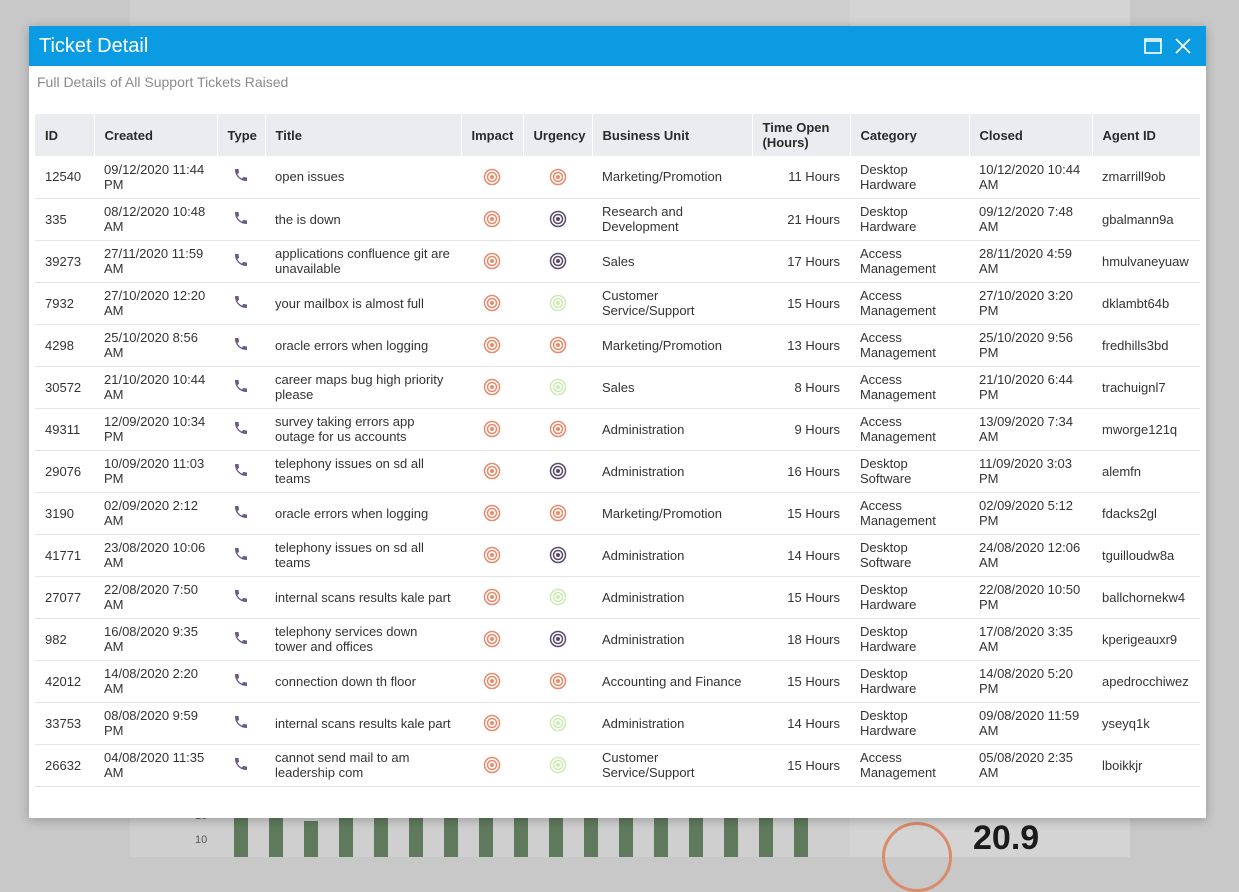 Image resolution: width=1239 pixels, height=892 pixels. Describe the element at coordinates (1030, 723) in the screenshot. I see `cell-closed: 09/08/2020 11:59 AM` at that location.